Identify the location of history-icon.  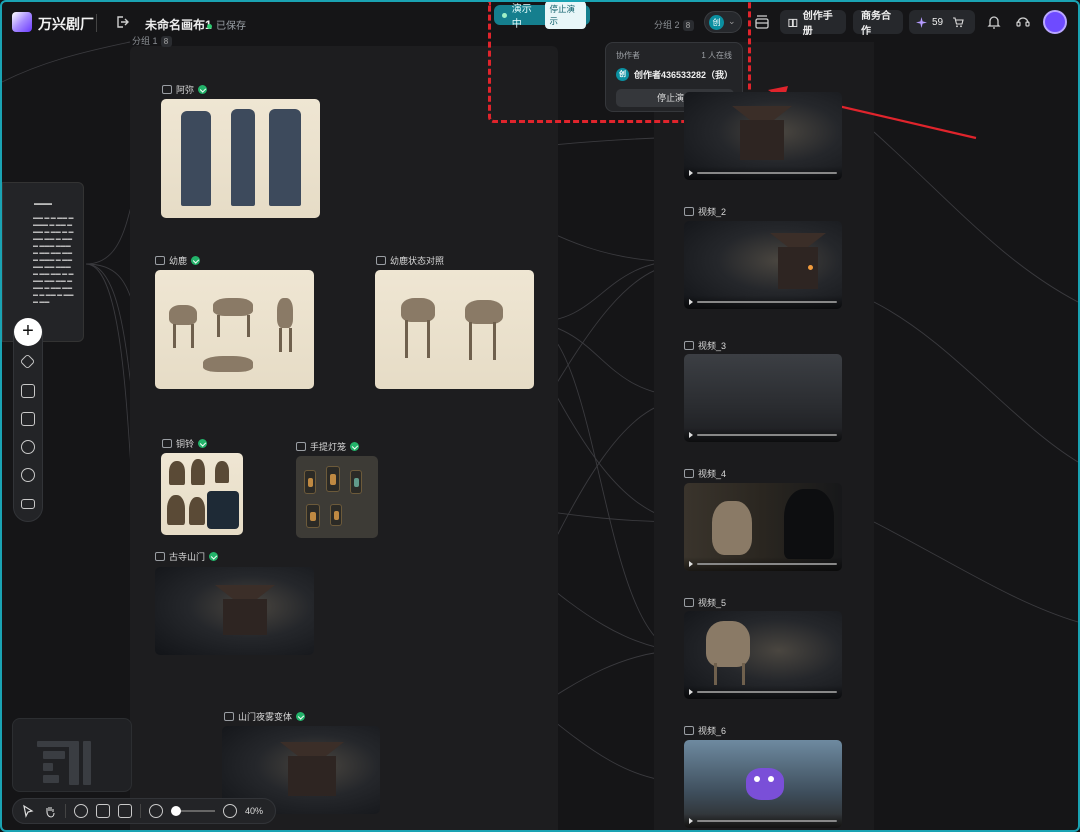
(28, 447).